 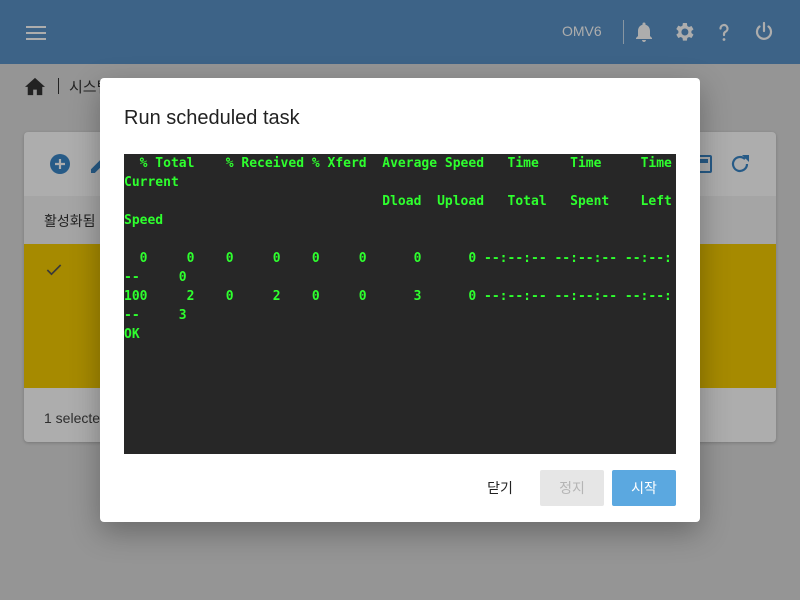 I want to click on dialog-title: Run scheduled task, so click(x=212, y=118).